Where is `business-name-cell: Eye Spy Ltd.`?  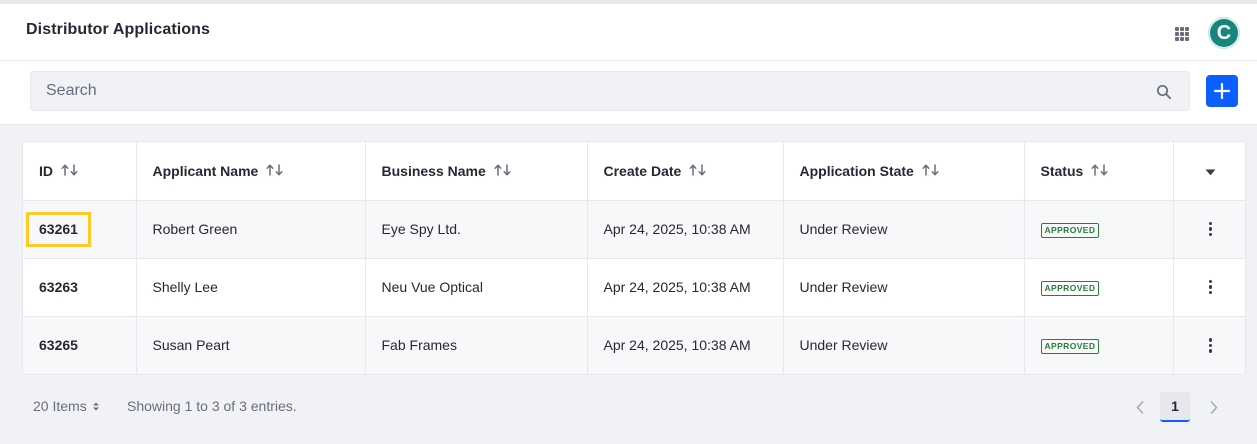 business-name-cell: Eye Spy Ltd. is located at coordinates (476, 229).